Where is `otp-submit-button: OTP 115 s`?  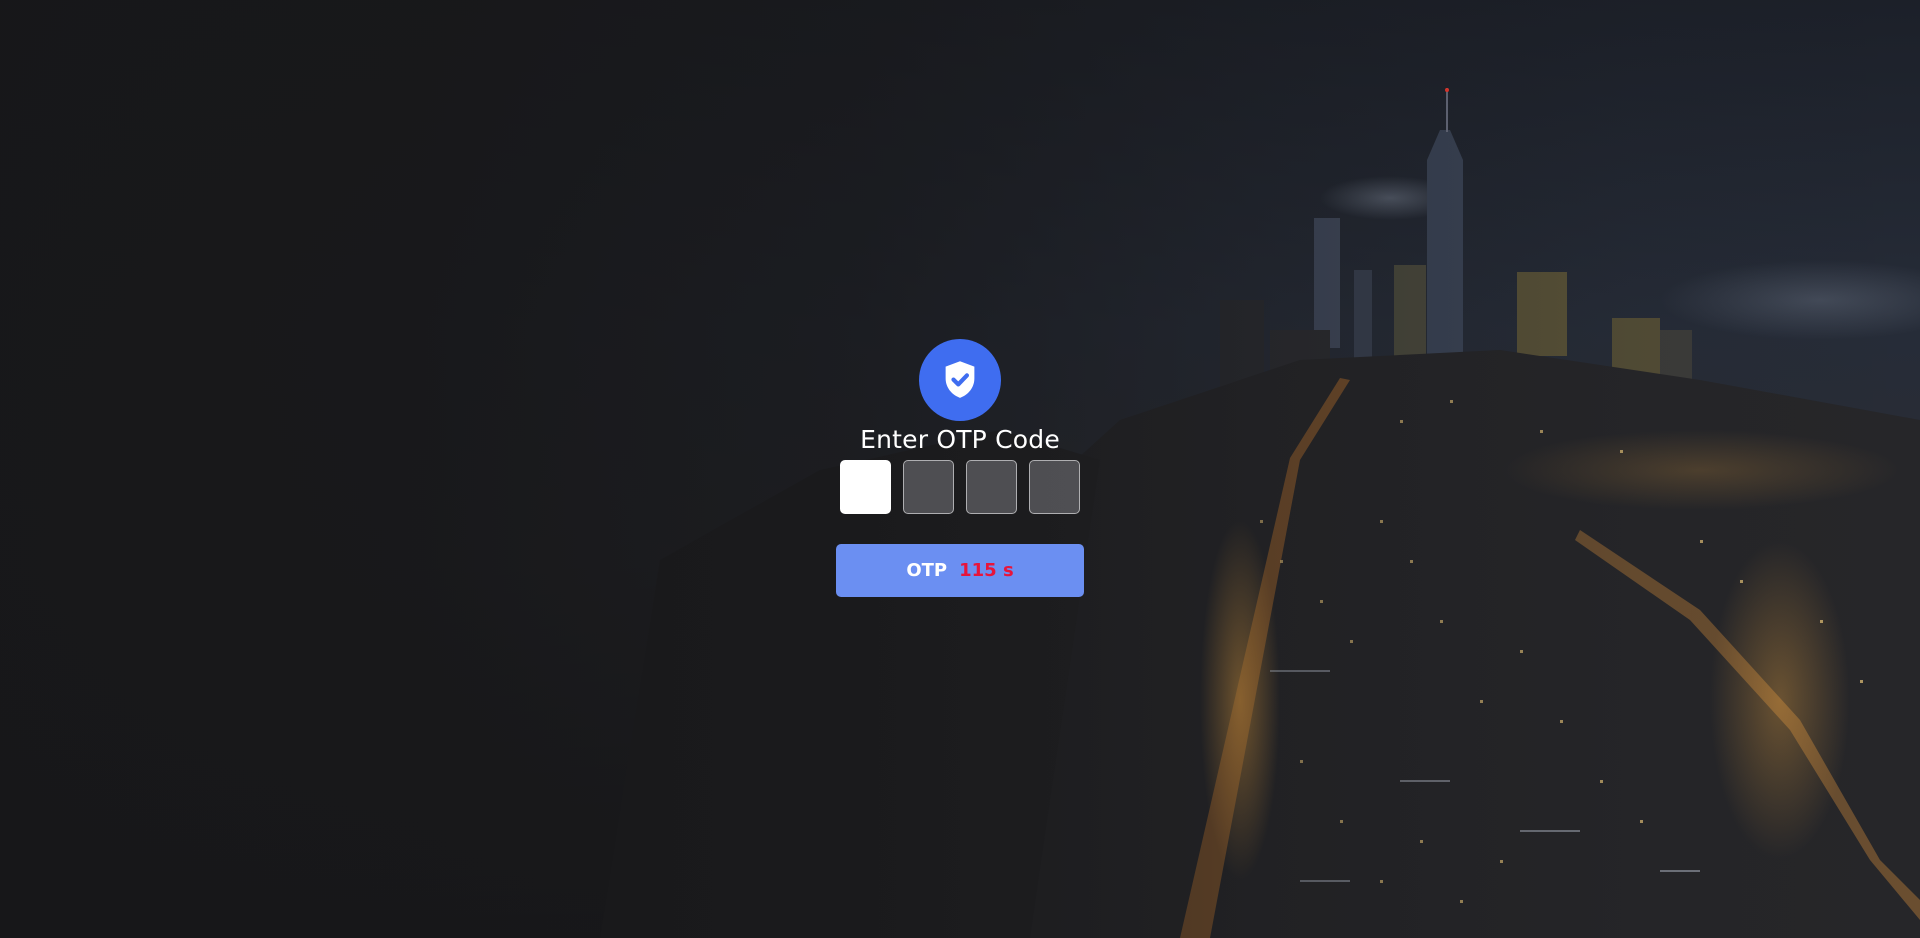 otp-submit-button: OTP 115 s is located at coordinates (960, 570).